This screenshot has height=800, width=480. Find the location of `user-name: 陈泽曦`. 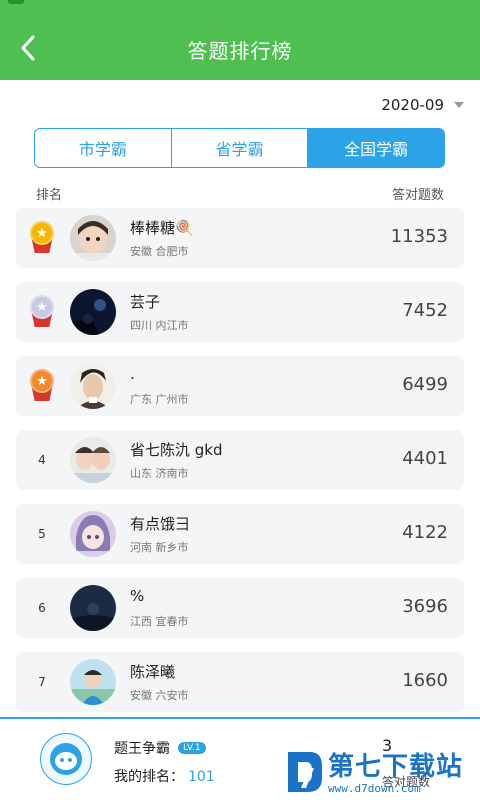

user-name: 陈泽曦 is located at coordinates (153, 672).